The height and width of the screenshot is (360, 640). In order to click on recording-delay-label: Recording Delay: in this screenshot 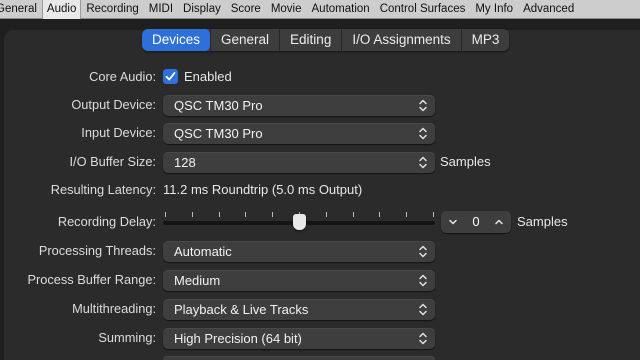, I will do `click(106, 221)`.